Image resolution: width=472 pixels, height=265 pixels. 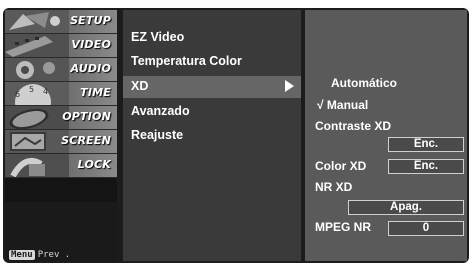 I want to click on submenu-item-ez-video: EZ Video, so click(x=157, y=37).